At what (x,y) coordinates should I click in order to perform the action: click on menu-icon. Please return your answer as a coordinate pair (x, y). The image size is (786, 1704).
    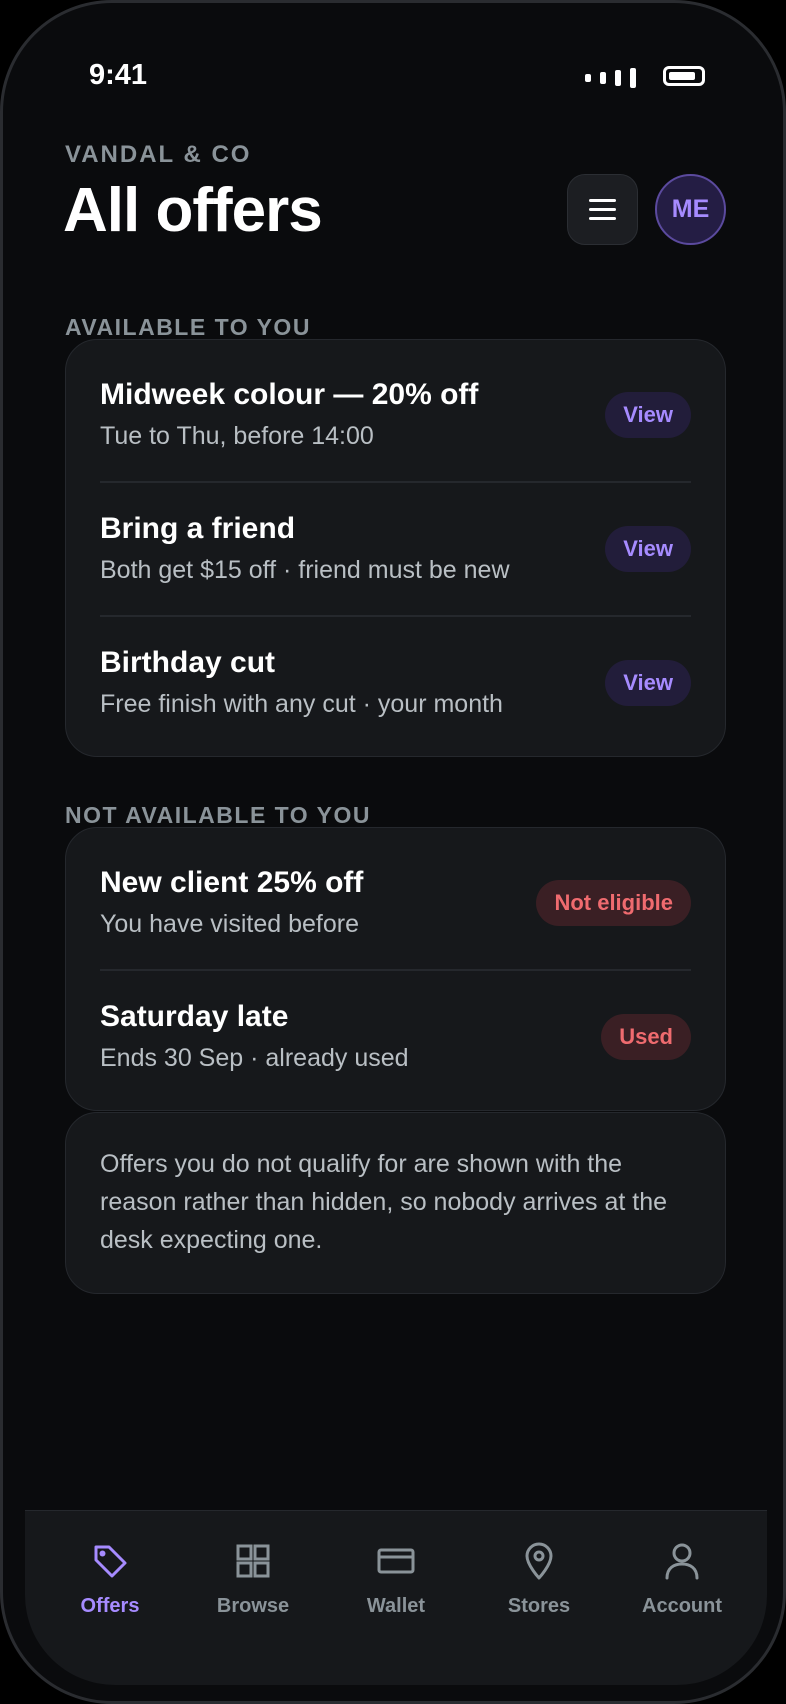
    Looking at the image, I should click on (602, 200).